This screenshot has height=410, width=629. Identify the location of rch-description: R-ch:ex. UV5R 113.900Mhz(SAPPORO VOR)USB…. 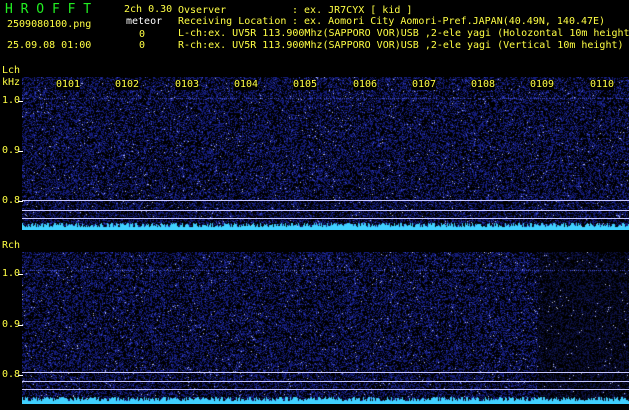
(401, 45).